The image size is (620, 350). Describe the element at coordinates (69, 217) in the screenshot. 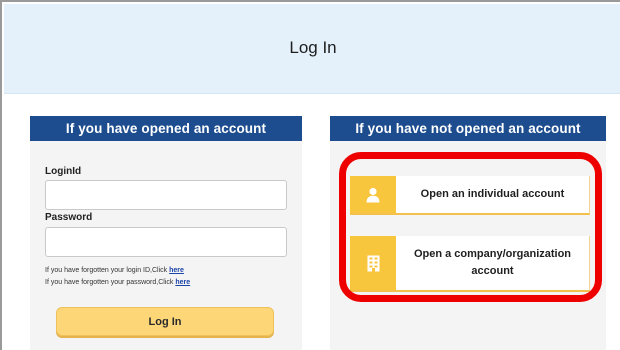

I see `password-label: Password` at that location.